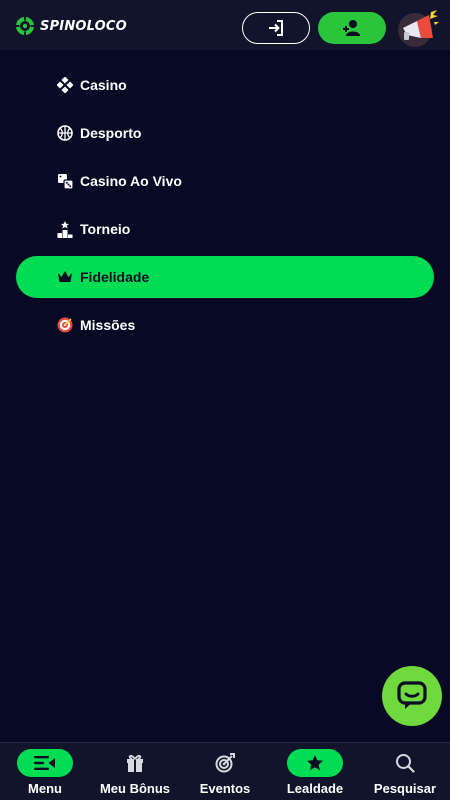 The height and width of the screenshot is (800, 450). Describe the element at coordinates (225, 133) in the screenshot. I see `menu-item-desporto: Desporto` at that location.